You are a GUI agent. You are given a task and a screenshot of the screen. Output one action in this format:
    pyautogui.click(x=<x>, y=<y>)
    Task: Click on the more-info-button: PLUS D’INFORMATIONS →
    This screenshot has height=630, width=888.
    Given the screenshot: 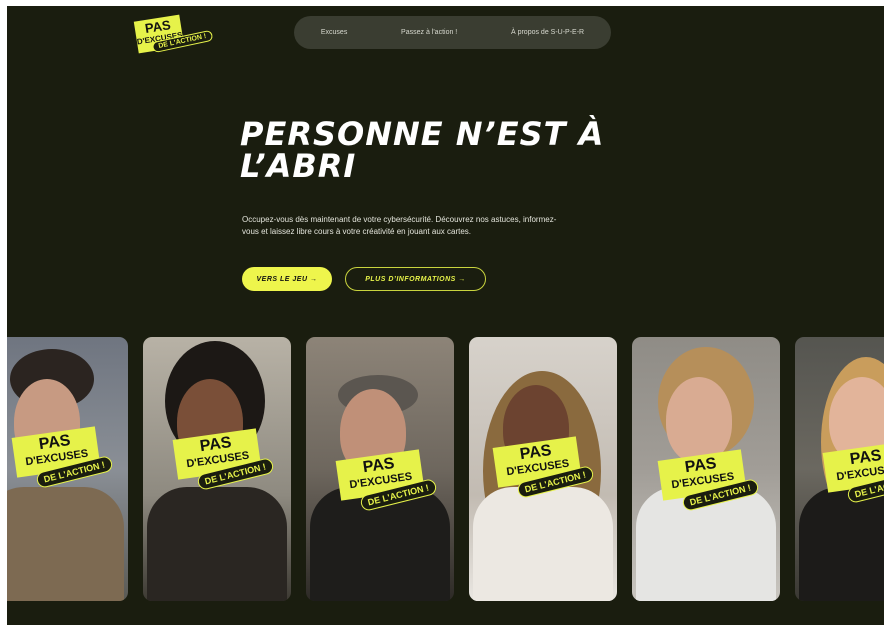 What is the action you would take?
    pyautogui.click(x=415, y=279)
    